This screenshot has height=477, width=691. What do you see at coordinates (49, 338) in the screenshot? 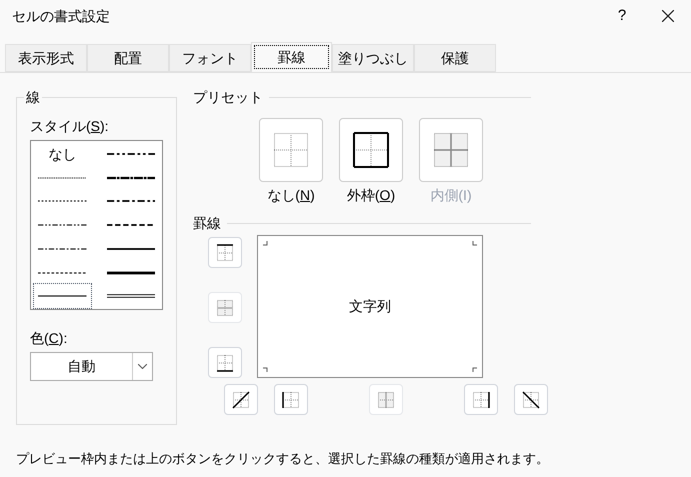
I see `field-label: 色(C):` at bounding box center [49, 338].